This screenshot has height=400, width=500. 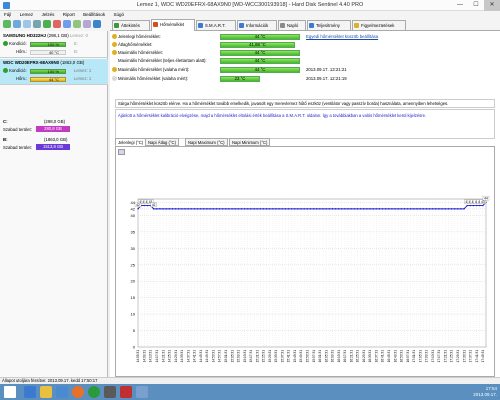 What do you see at coordinates (7, 14) in the screenshot?
I see `menu-file: Fájl` at bounding box center [7, 14].